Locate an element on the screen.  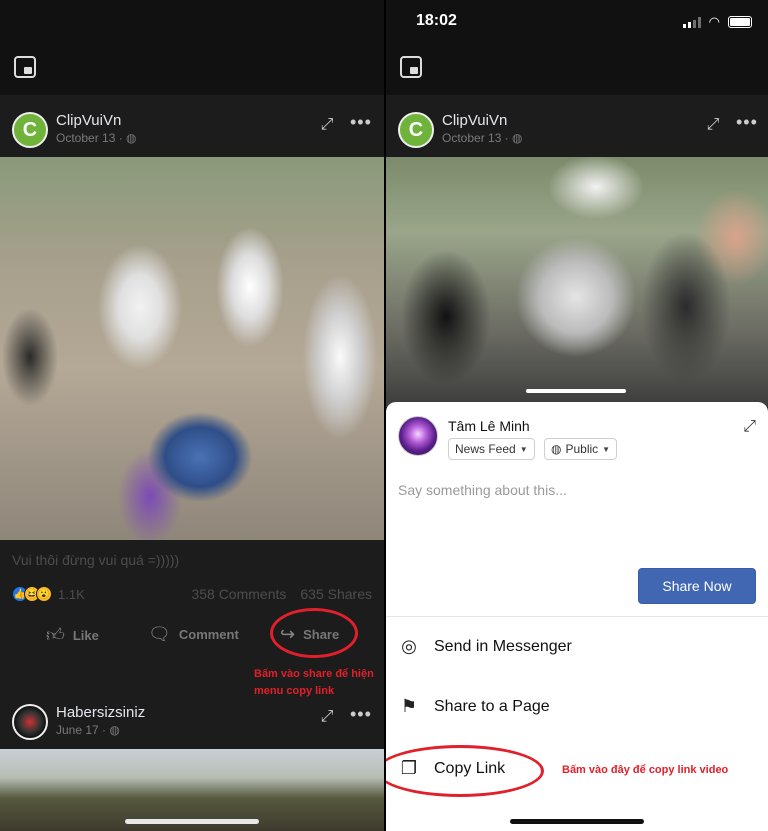
signal-icon is located at coordinates (691, 22).